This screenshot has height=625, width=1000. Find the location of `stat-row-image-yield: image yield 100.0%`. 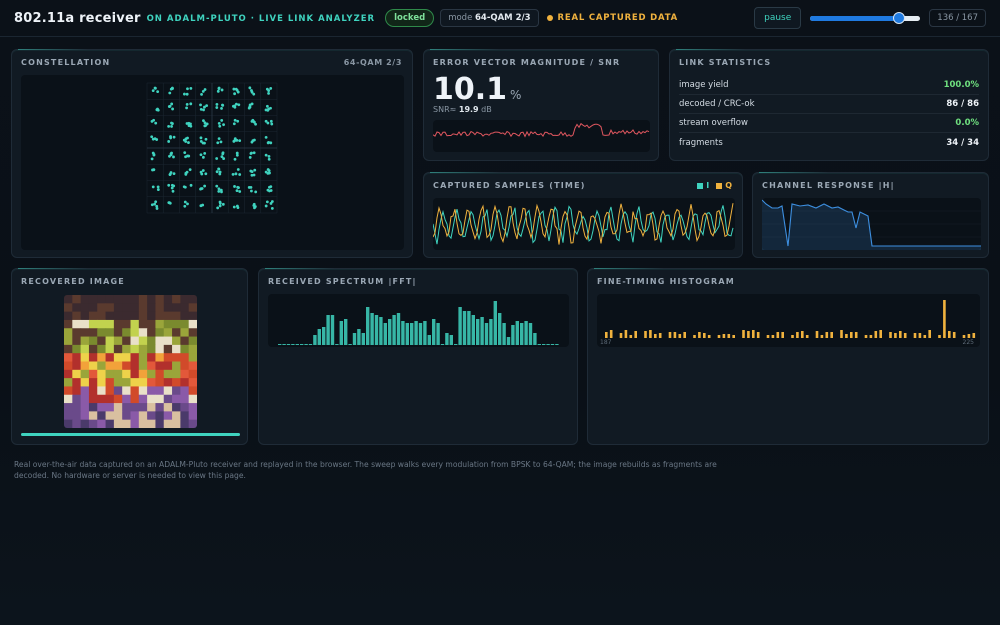

stat-row-image-yield: image yield 100.0% is located at coordinates (829, 85).